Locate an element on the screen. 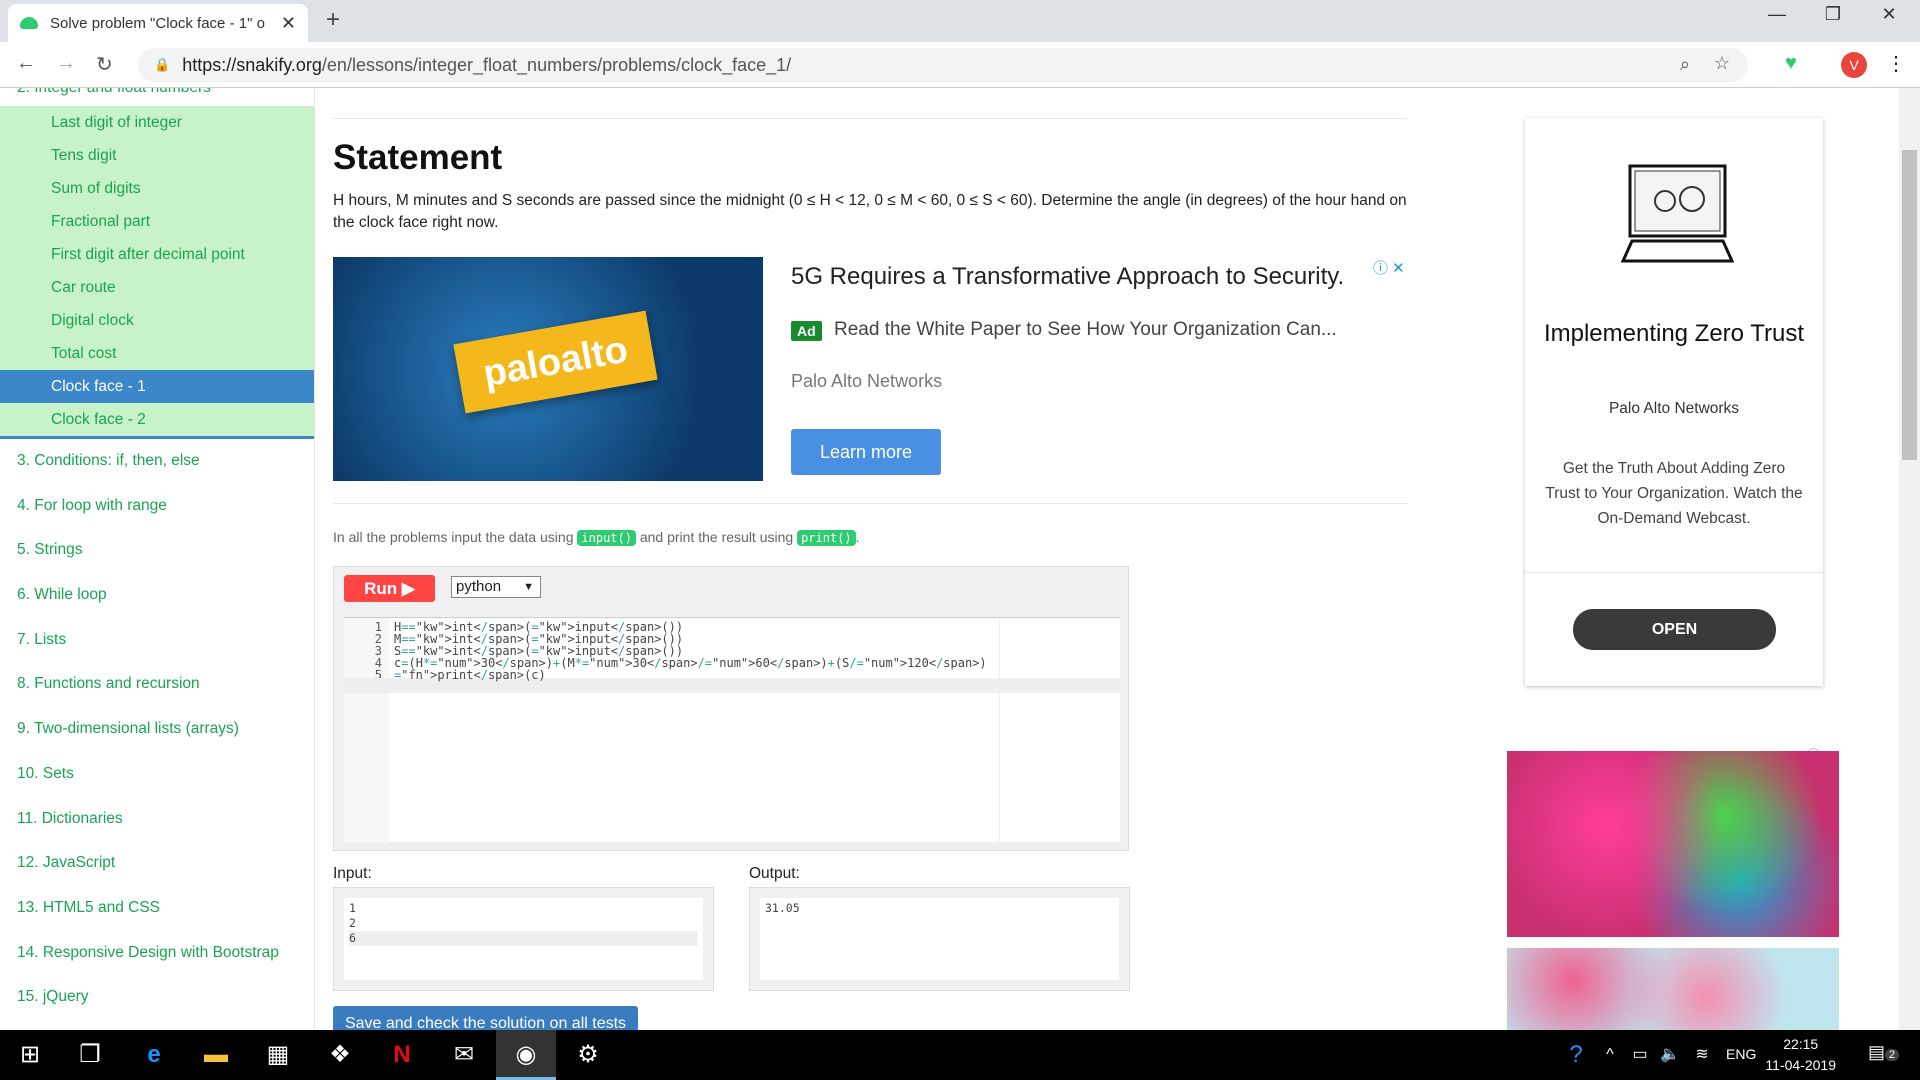  netflix-icon: N is located at coordinates (402, 1055).